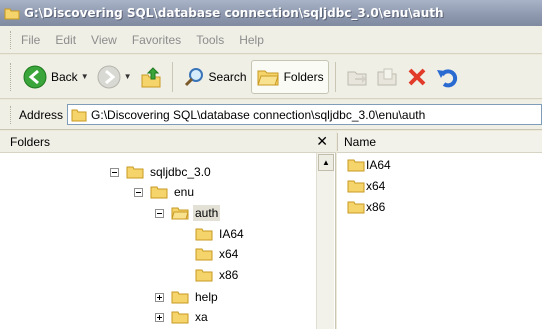 The height and width of the screenshot is (329, 542). I want to click on tree-item-xa: xa, so click(182, 317).